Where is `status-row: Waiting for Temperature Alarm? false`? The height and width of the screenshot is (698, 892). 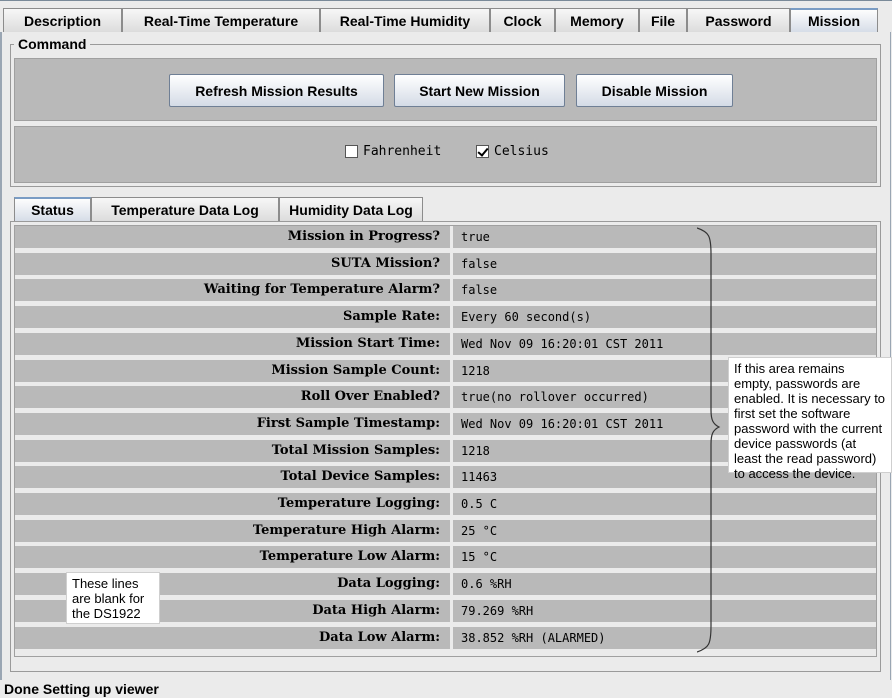
status-row: Waiting for Temperature Alarm? false is located at coordinates (445, 291).